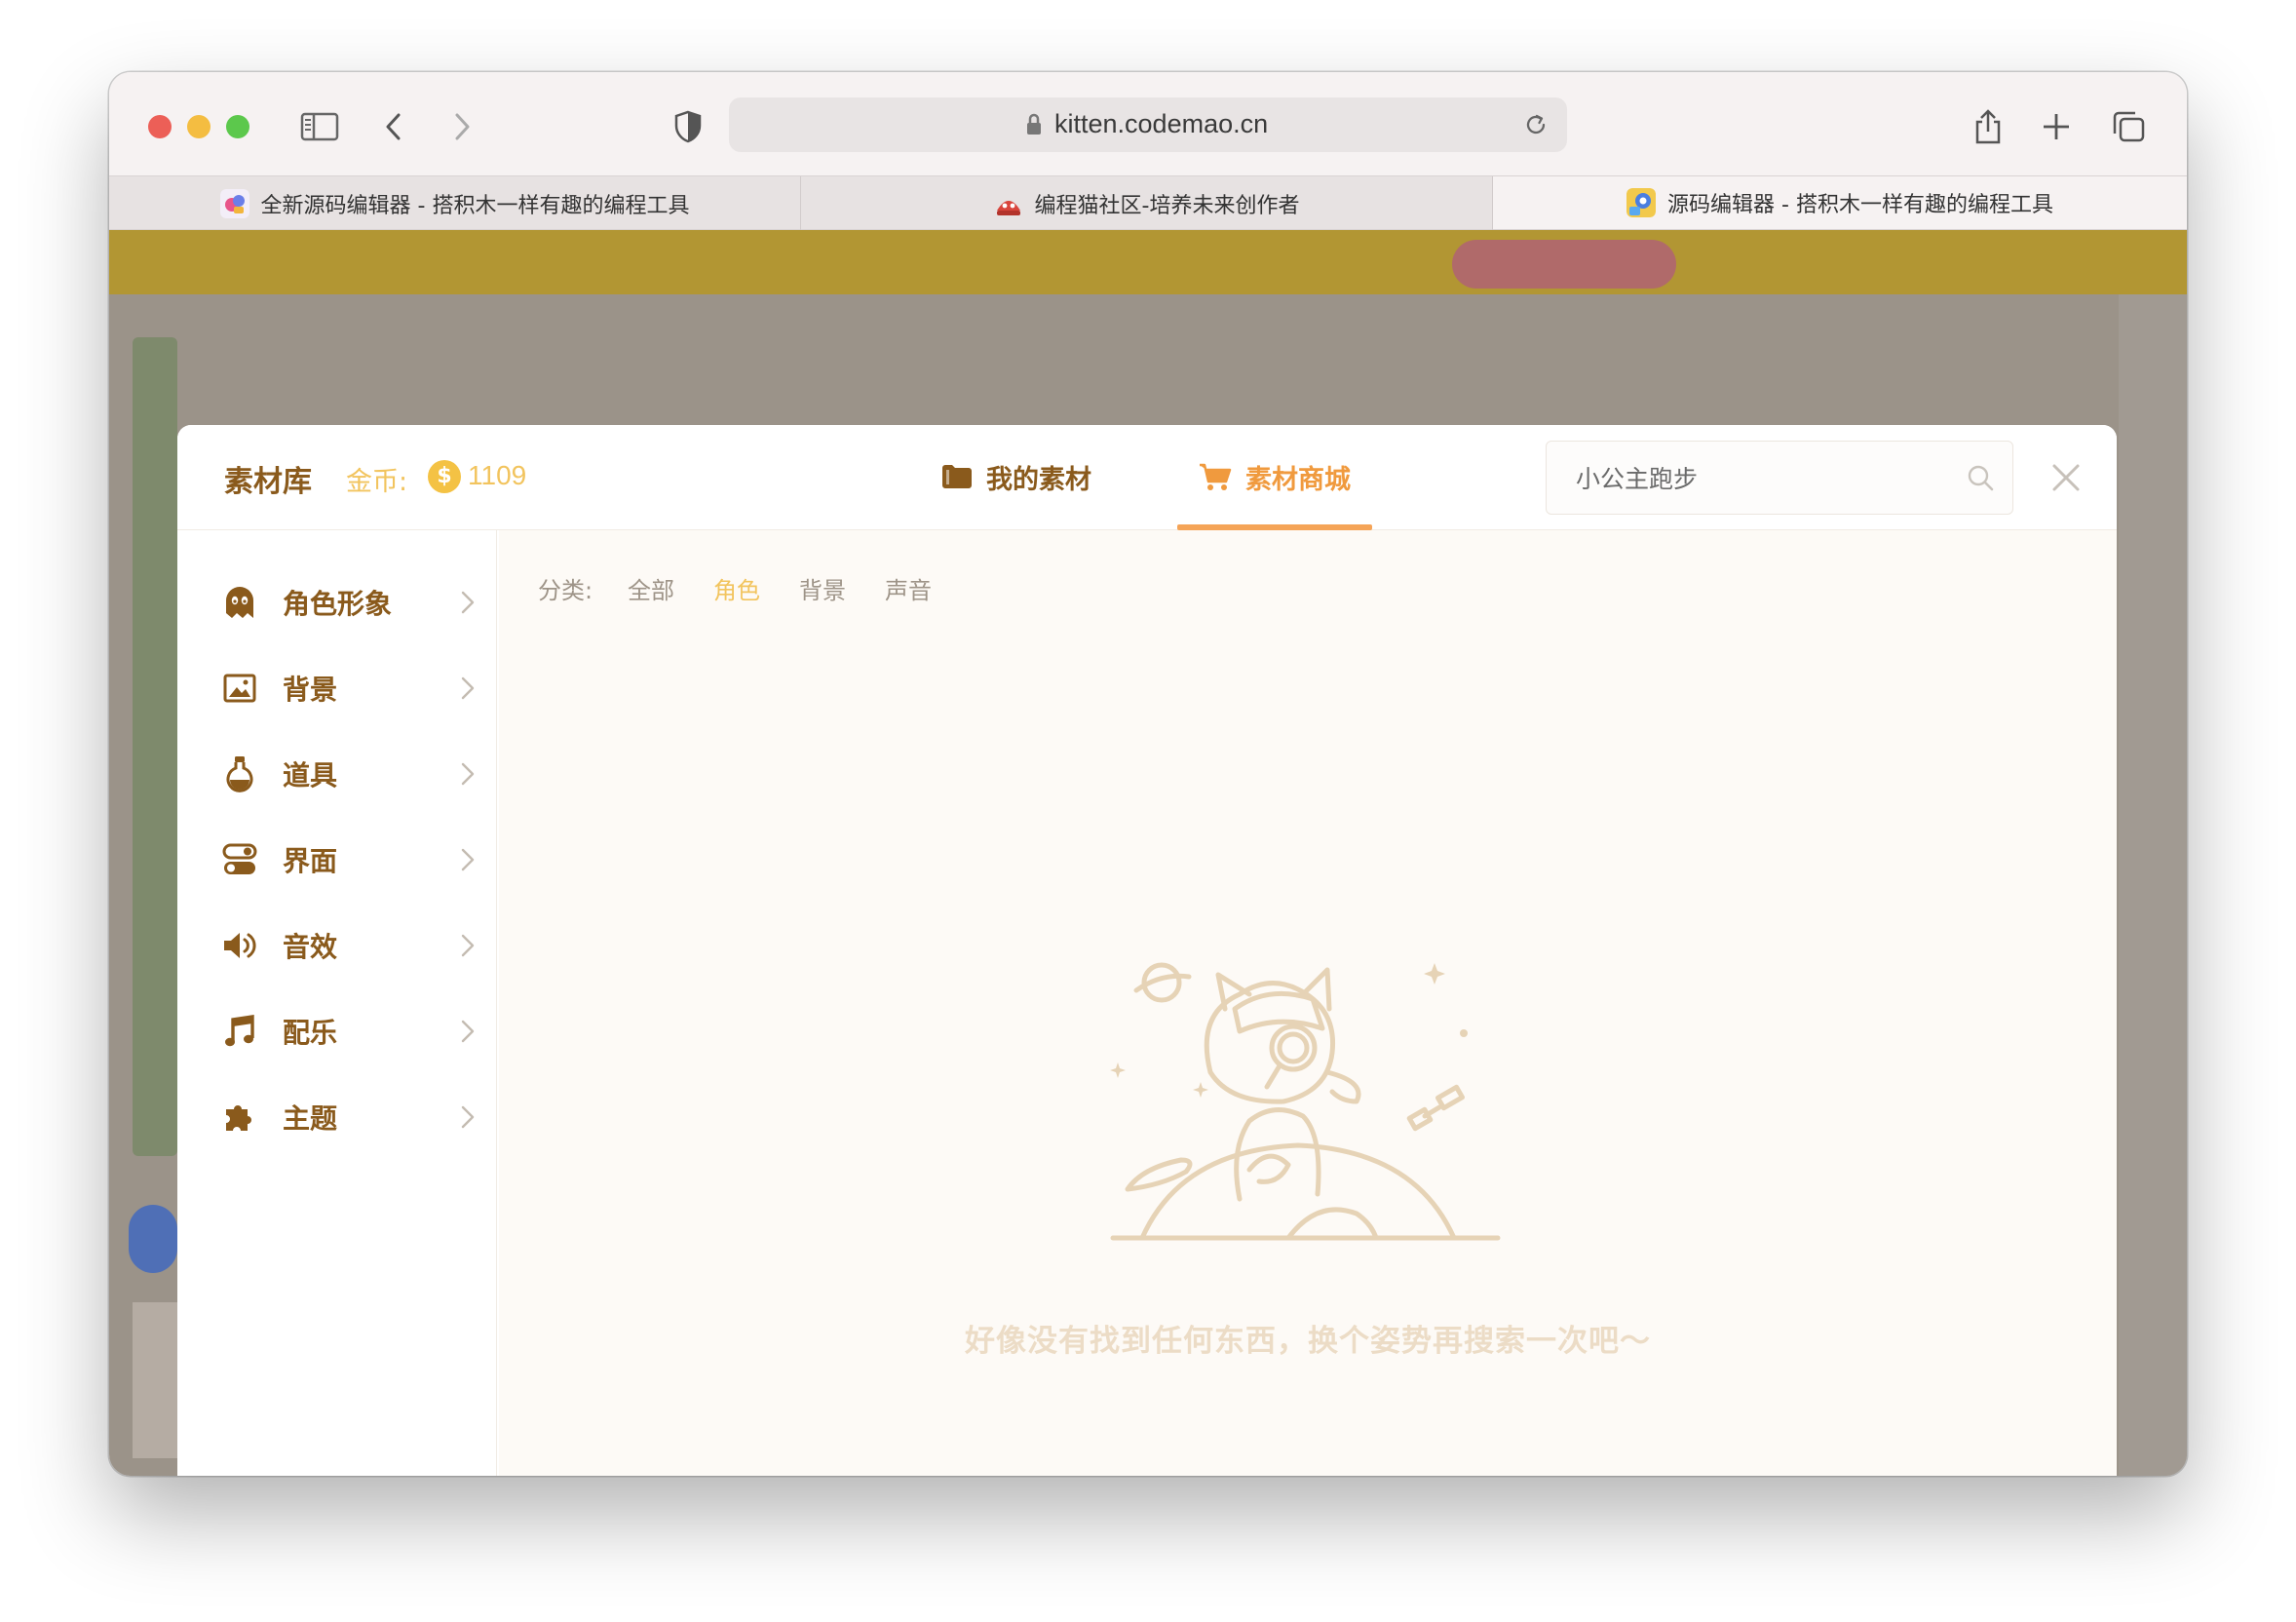 This screenshot has width=2296, height=1622. I want to click on privacy-shield-icon, so click(688, 126).